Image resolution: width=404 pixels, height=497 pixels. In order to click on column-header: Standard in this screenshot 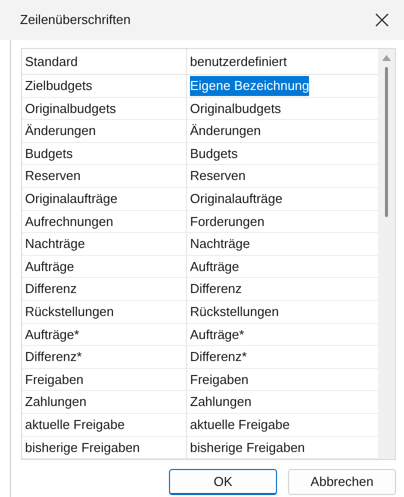, I will do `click(104, 61)`.